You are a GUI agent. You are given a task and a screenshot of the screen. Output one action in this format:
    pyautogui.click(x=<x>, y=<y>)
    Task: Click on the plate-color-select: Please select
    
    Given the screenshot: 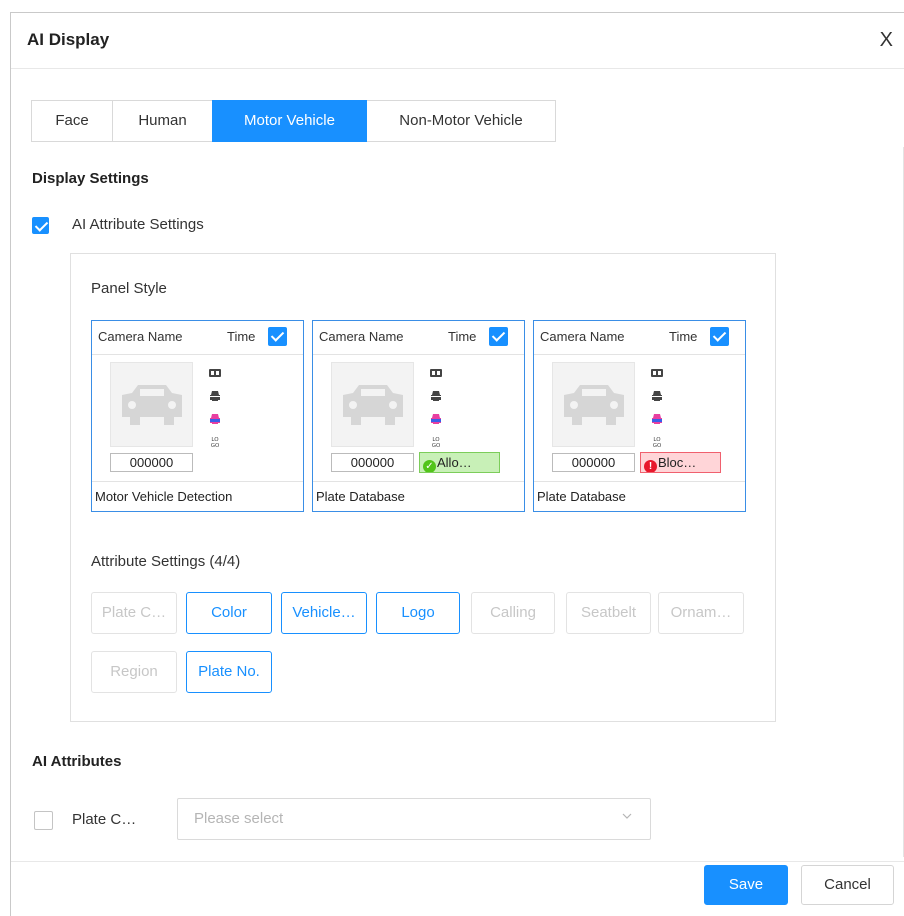 What is the action you would take?
    pyautogui.click(x=414, y=819)
    